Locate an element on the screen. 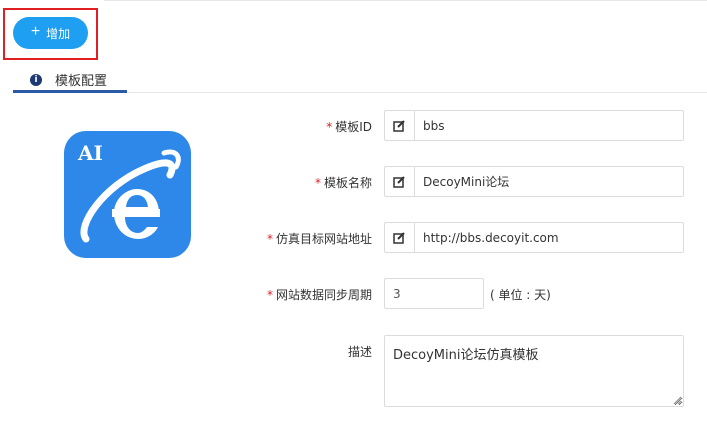 Image resolution: width=707 pixels, height=441 pixels. add-button: + 增加 is located at coordinates (50, 33).